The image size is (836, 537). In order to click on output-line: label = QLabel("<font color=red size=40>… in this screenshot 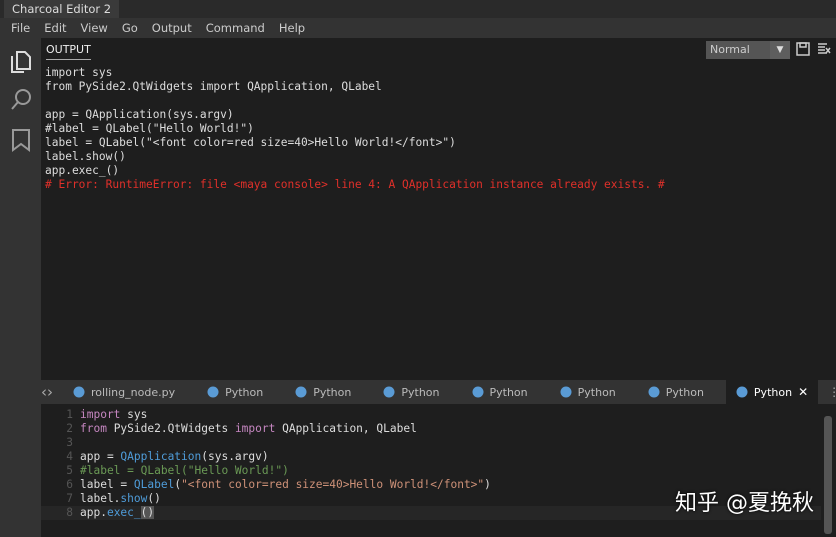, I will do `click(250, 142)`.